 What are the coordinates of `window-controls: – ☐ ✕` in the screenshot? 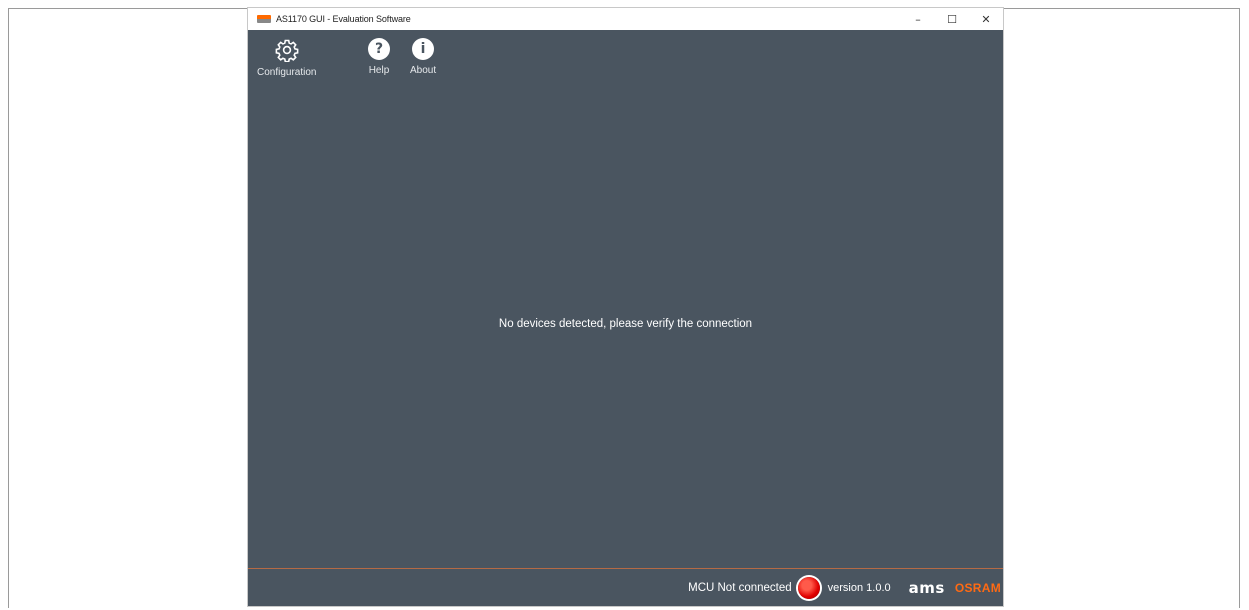 It's located at (952, 19).